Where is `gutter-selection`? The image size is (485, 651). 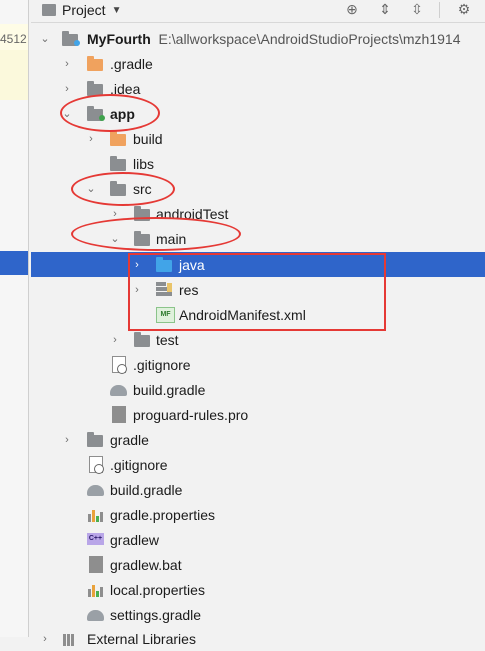
gutter-selection is located at coordinates (14, 263).